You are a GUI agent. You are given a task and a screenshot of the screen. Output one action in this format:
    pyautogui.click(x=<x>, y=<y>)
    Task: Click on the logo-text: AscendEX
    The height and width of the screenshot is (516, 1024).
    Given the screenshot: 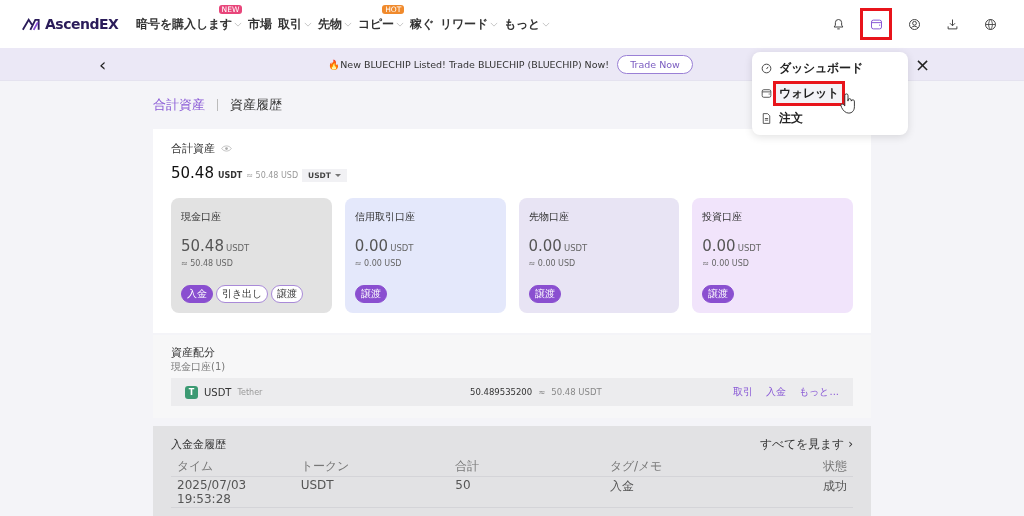 What is the action you would take?
    pyautogui.click(x=82, y=24)
    